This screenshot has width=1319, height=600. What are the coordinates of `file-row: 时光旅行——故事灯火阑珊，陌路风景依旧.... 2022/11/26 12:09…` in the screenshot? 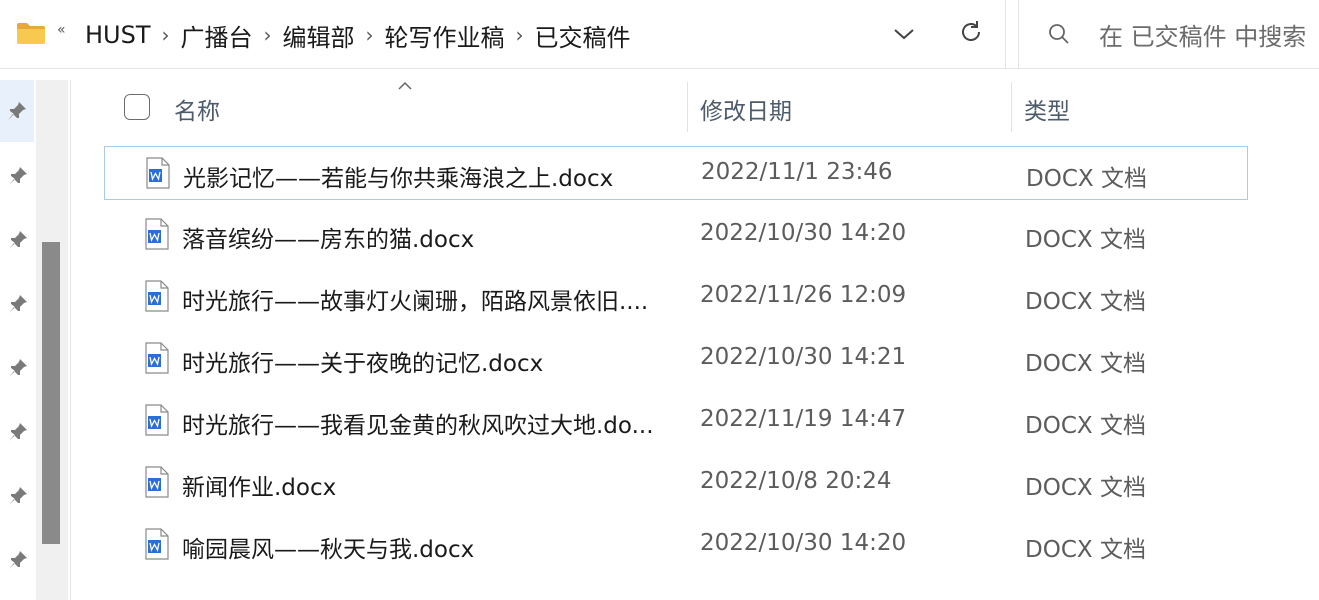 It's located at (676, 297).